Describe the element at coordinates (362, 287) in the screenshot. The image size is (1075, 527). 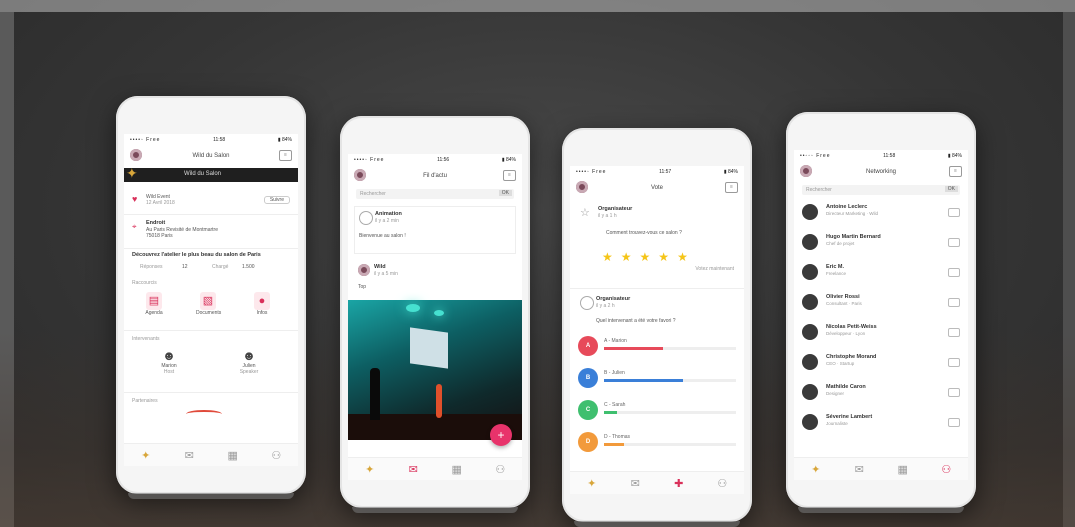
I see `post-body: Top` at that location.